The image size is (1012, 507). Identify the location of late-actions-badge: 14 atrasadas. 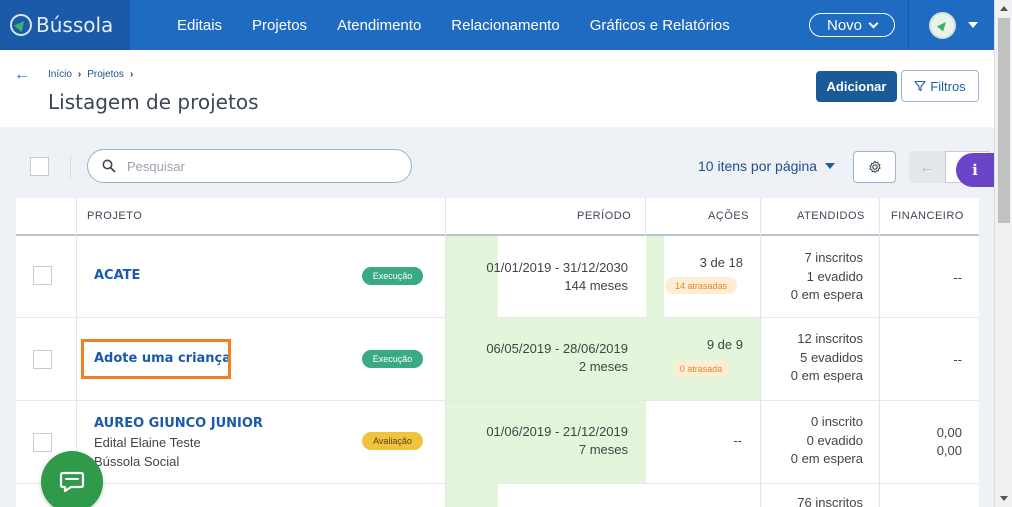
(701, 285).